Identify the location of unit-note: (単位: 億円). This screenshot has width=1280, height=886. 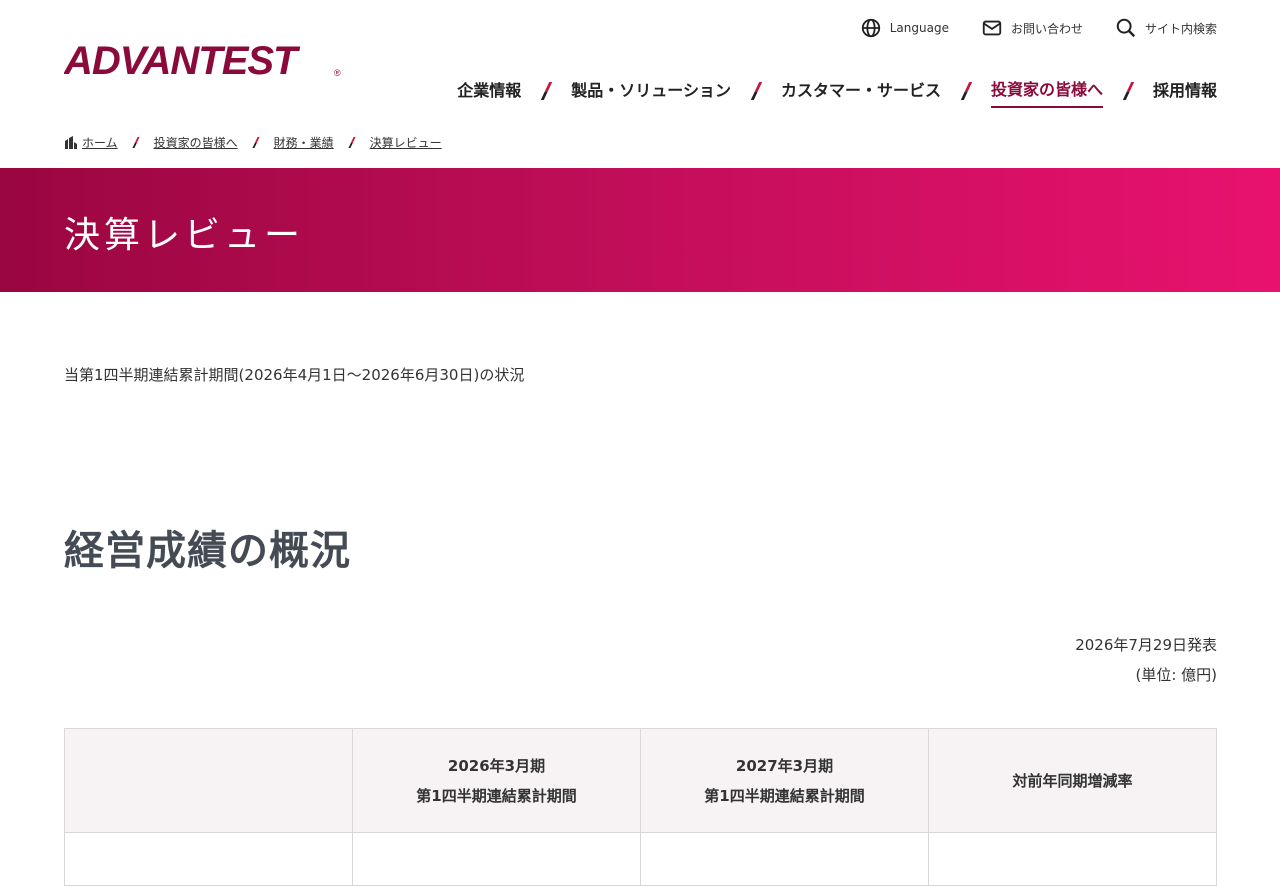
(1176, 675).